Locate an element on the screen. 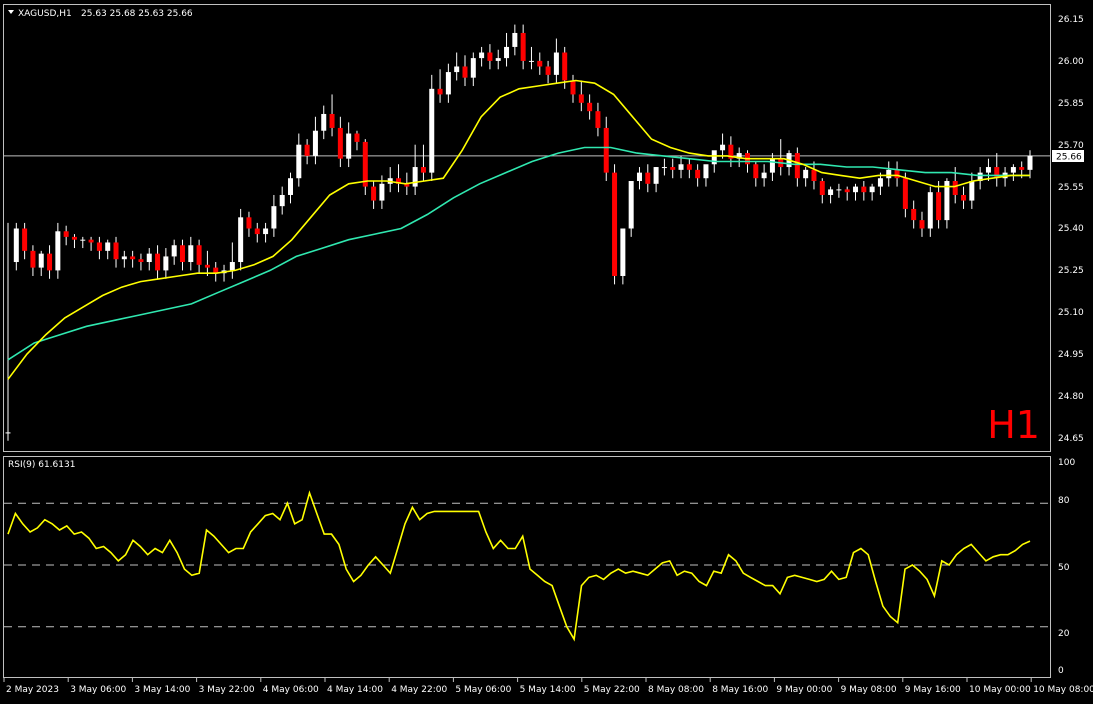 This screenshot has width=1093, height=704. rsi-tick: 50 is located at coordinates (1064, 568).